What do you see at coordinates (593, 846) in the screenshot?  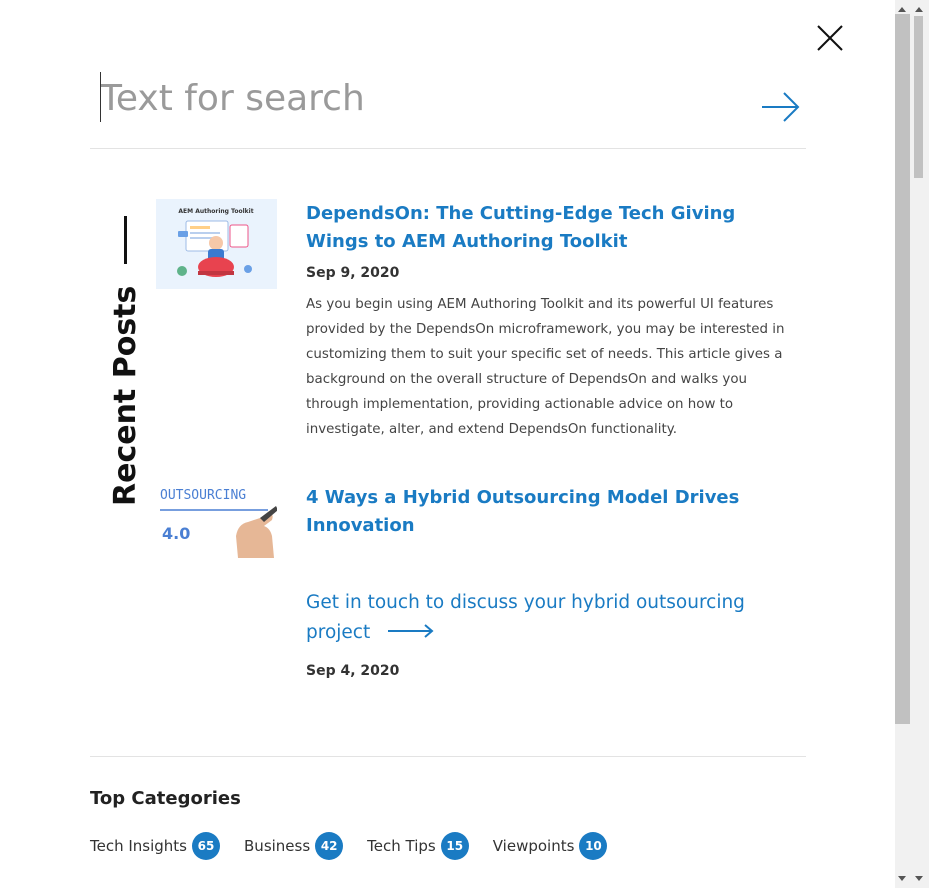 I see `category-count-badge: 10` at bounding box center [593, 846].